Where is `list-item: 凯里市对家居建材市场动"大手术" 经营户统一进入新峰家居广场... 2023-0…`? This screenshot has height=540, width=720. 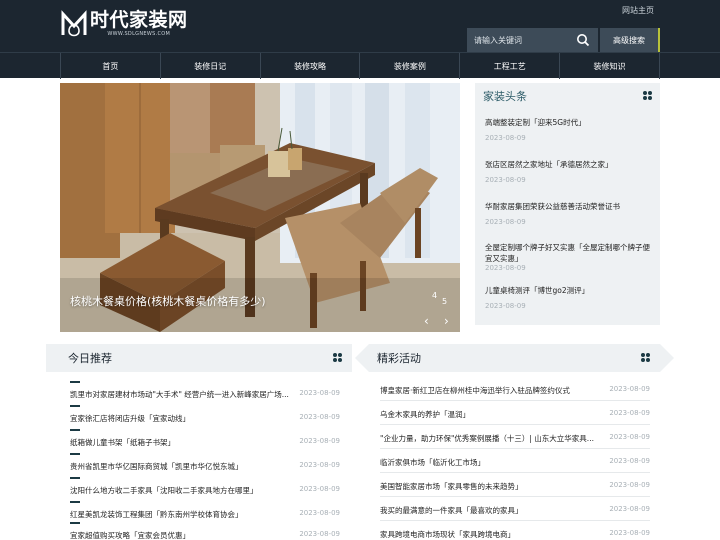 list-item: 凯里市对家居建材市场动"大手术" 经营户统一进入新峰家居广场... 2023-0… is located at coordinates (205, 393).